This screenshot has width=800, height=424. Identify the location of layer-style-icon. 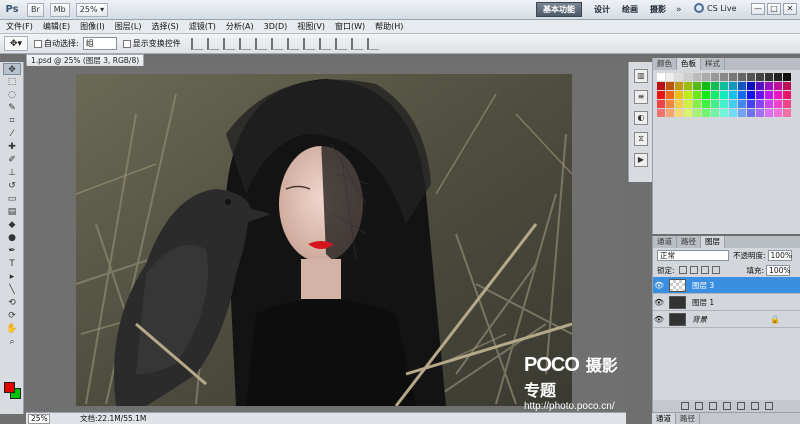
(699, 406).